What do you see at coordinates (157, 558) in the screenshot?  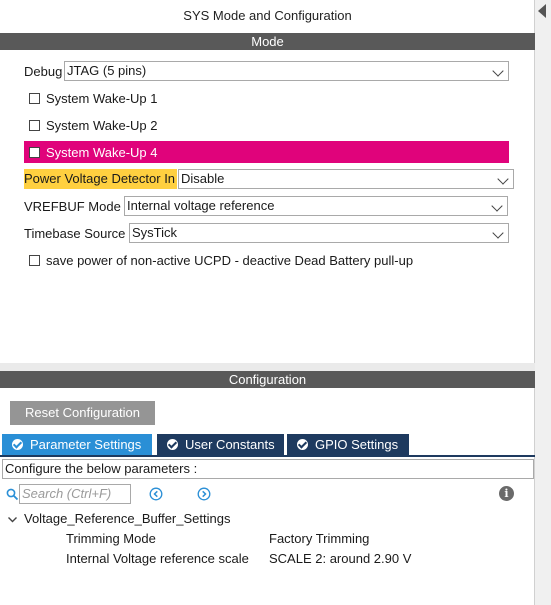 I see `param-name: Internal Voltage reference scale` at bounding box center [157, 558].